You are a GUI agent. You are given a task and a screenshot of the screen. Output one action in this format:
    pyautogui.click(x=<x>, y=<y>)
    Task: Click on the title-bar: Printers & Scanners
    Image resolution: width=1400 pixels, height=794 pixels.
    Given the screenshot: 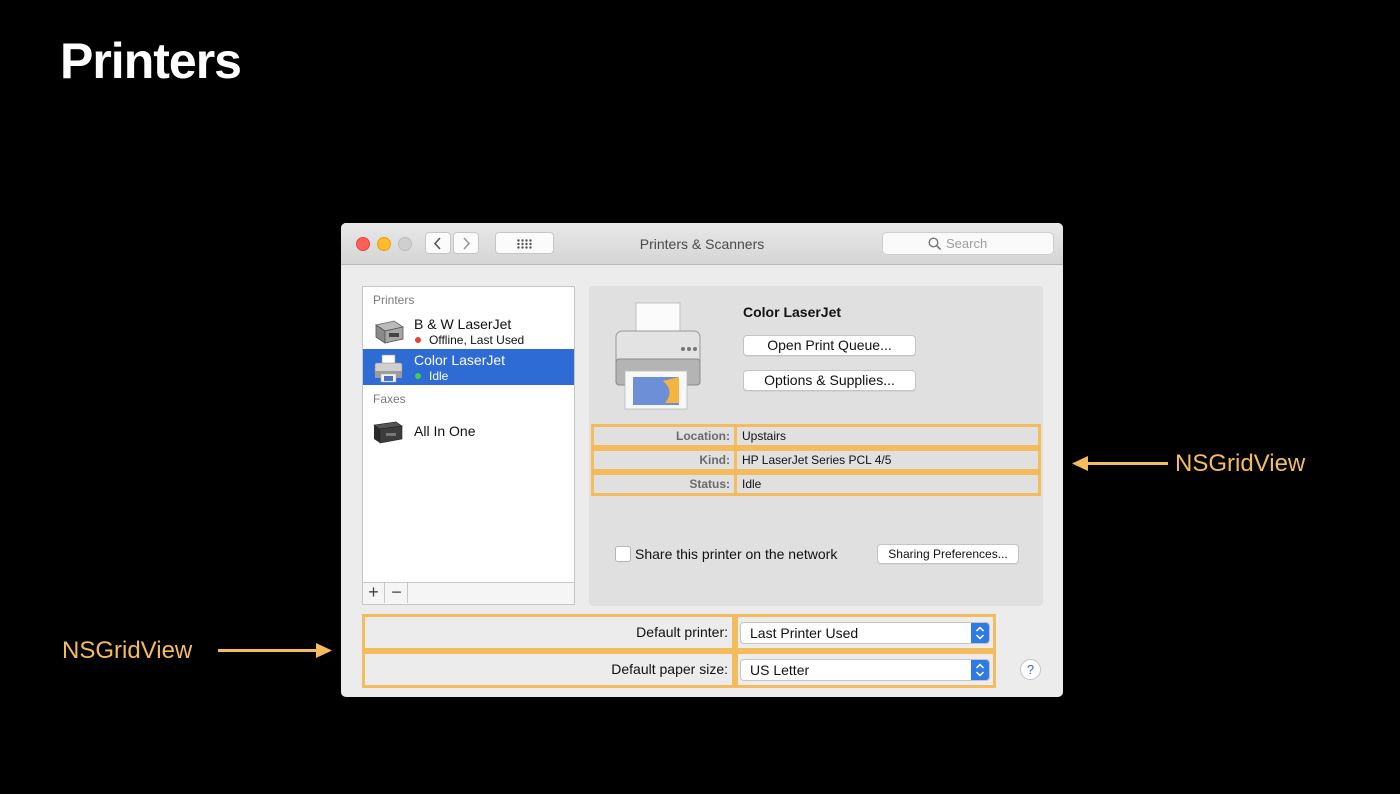 What is the action you would take?
    pyautogui.click(x=702, y=244)
    